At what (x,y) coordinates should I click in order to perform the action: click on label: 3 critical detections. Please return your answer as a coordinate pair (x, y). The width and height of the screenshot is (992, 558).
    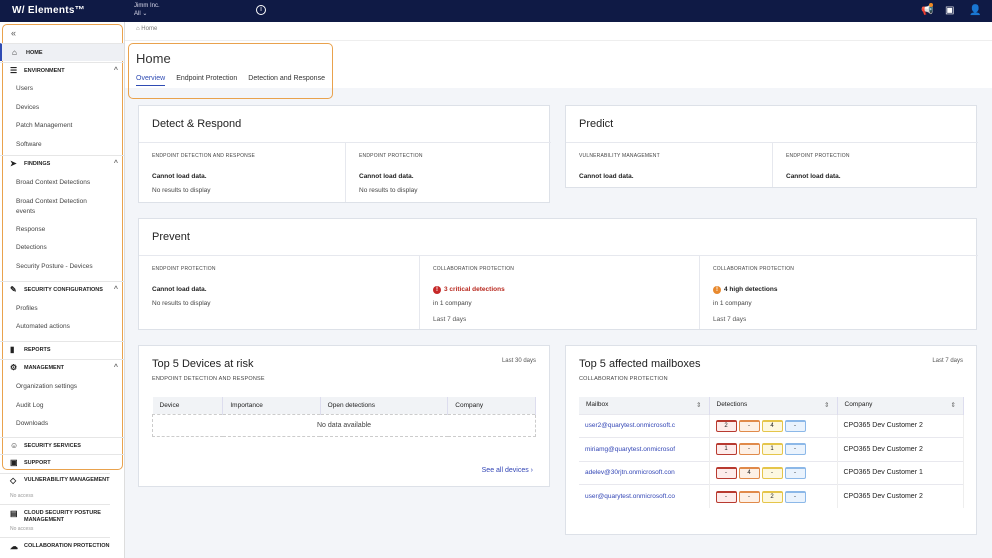
    Looking at the image, I should click on (474, 289).